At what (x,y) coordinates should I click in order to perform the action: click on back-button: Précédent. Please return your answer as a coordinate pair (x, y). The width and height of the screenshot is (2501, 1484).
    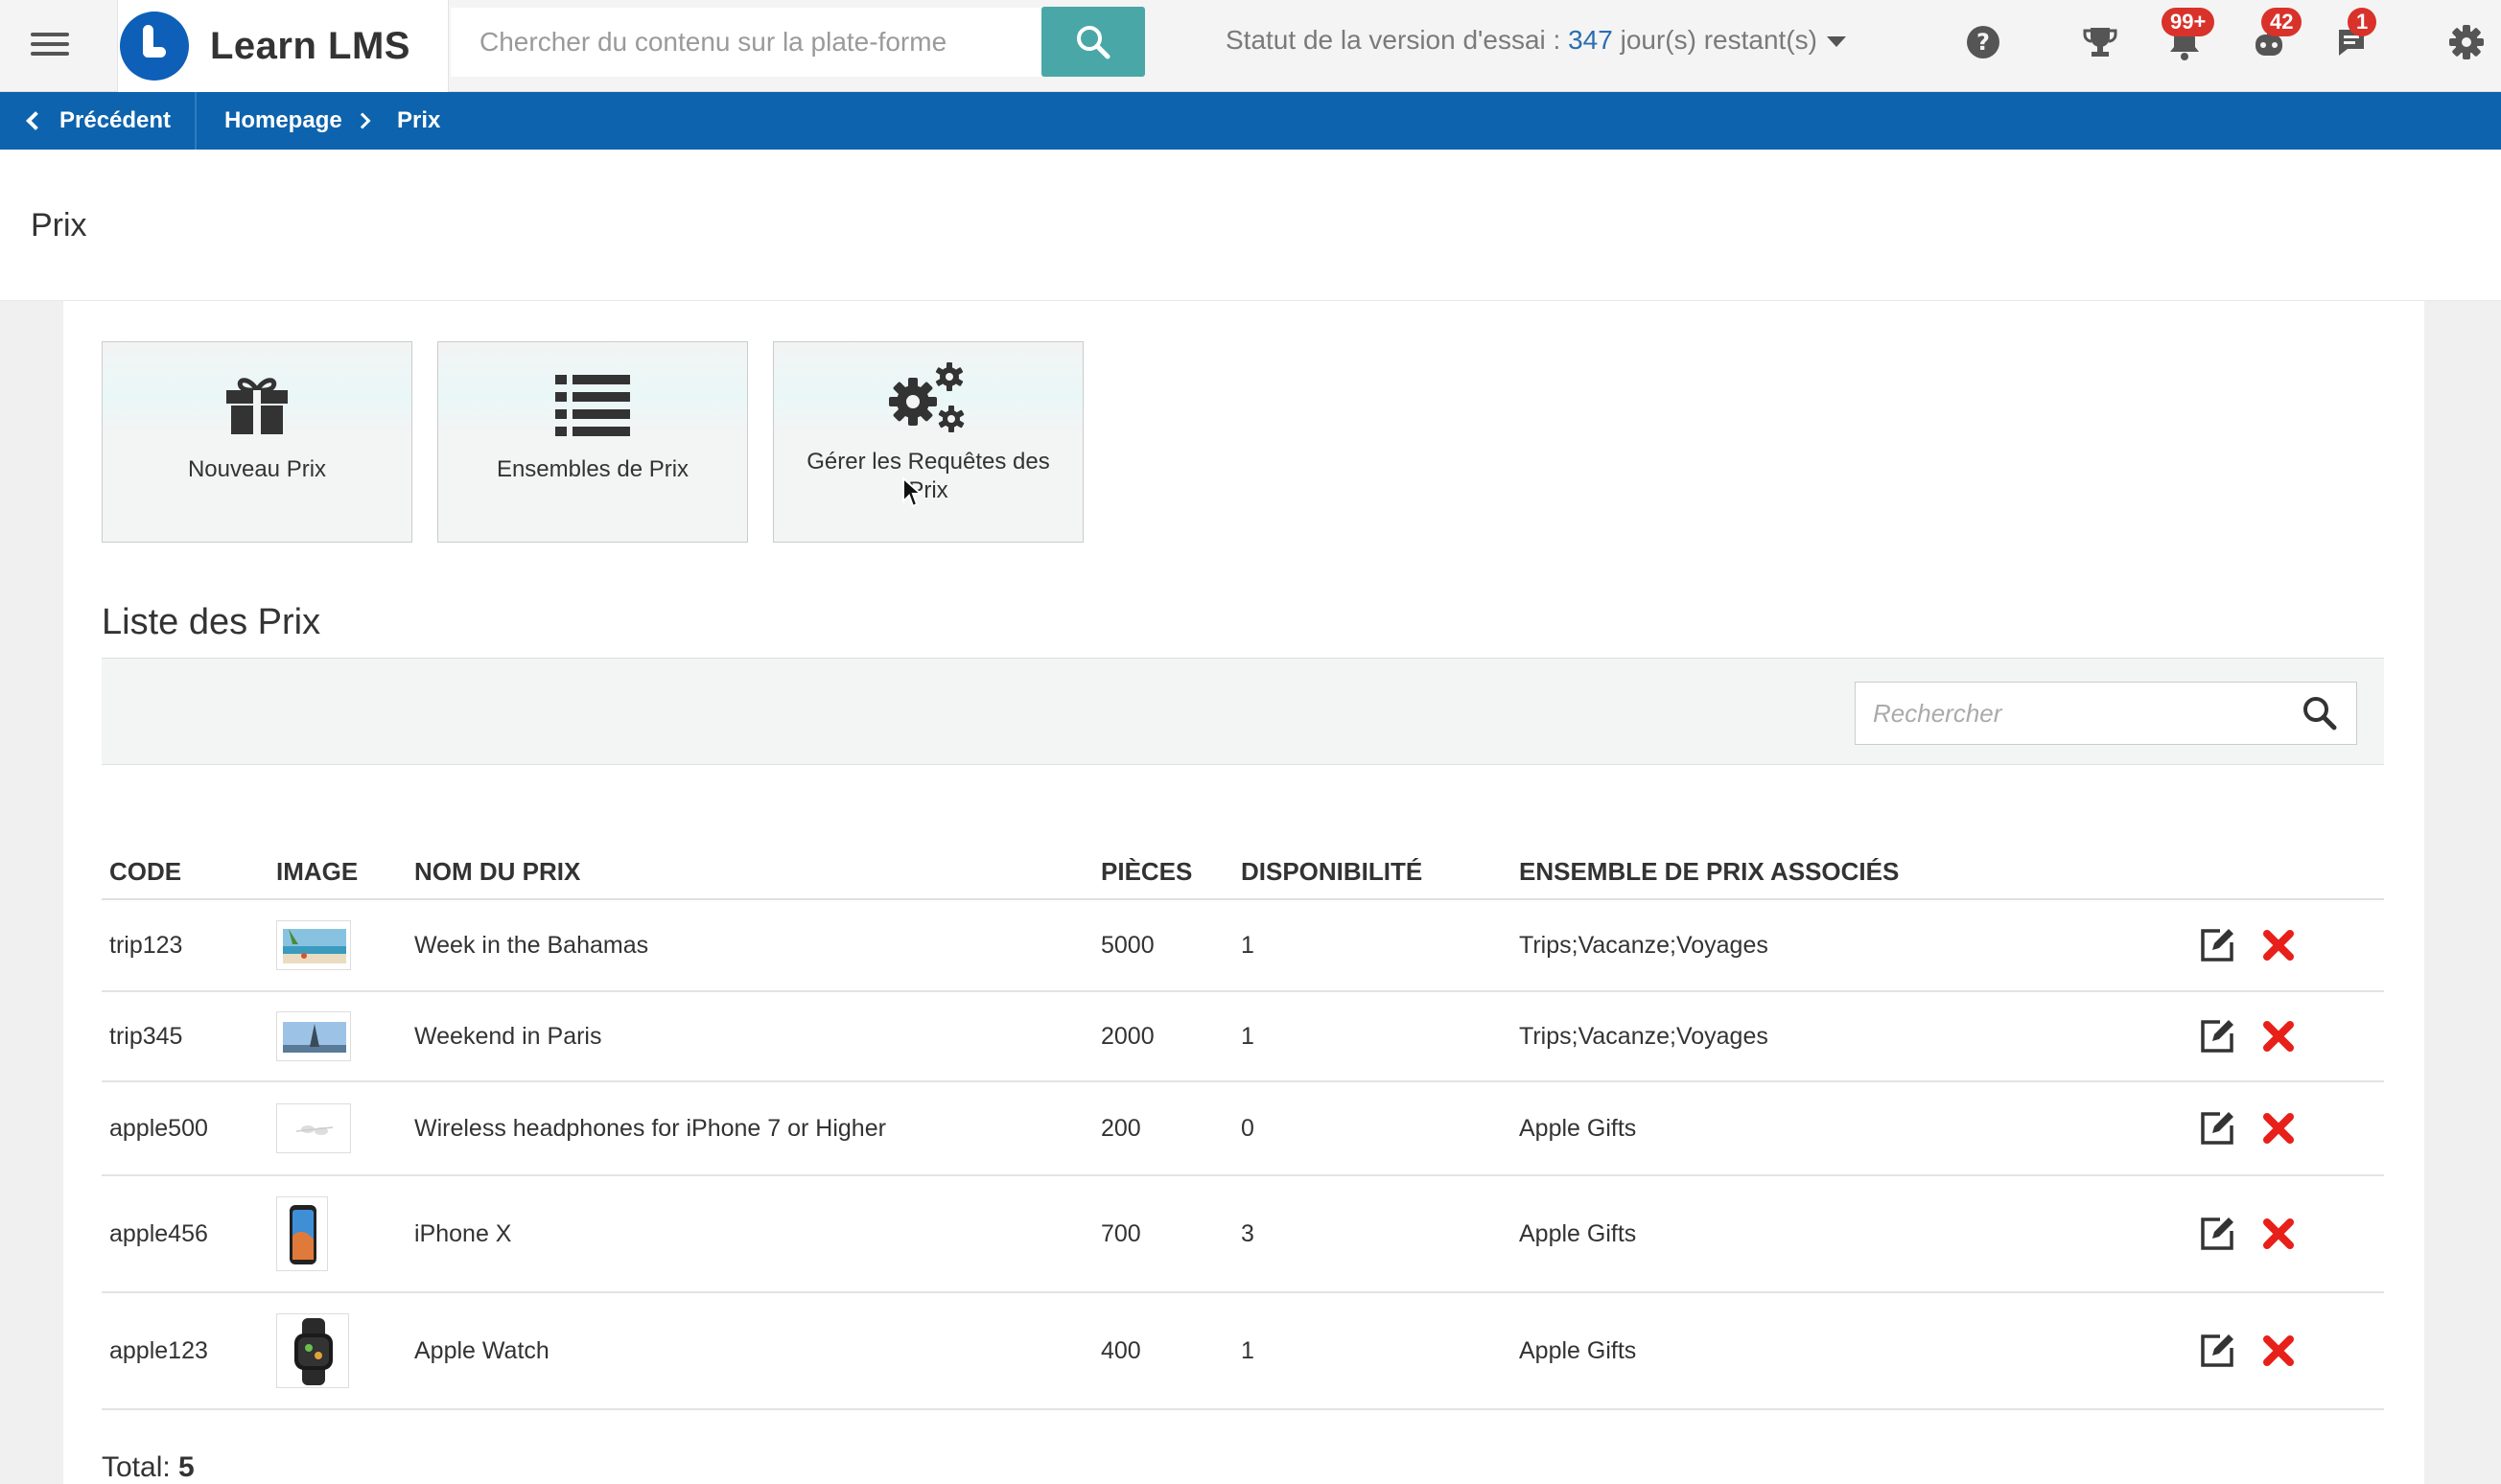
    Looking at the image, I should click on (99, 121).